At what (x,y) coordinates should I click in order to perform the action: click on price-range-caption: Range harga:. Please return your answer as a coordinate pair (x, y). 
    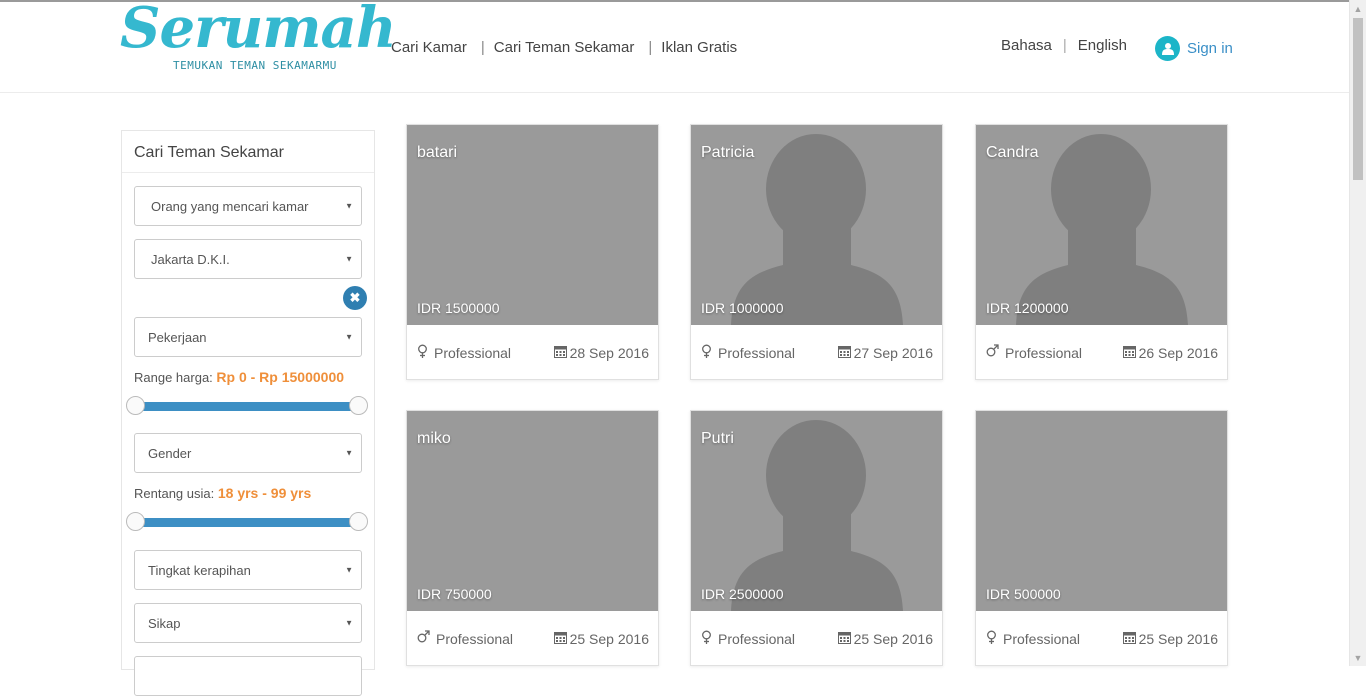
    Looking at the image, I should click on (173, 377).